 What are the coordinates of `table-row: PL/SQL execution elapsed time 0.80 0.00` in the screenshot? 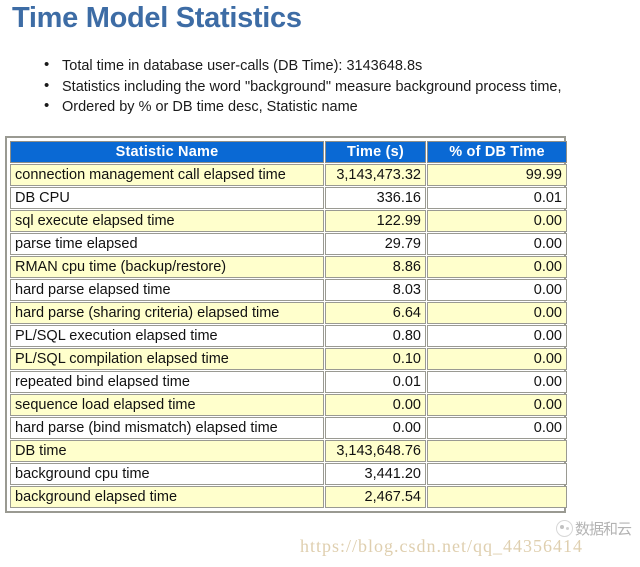 It's located at (288, 336).